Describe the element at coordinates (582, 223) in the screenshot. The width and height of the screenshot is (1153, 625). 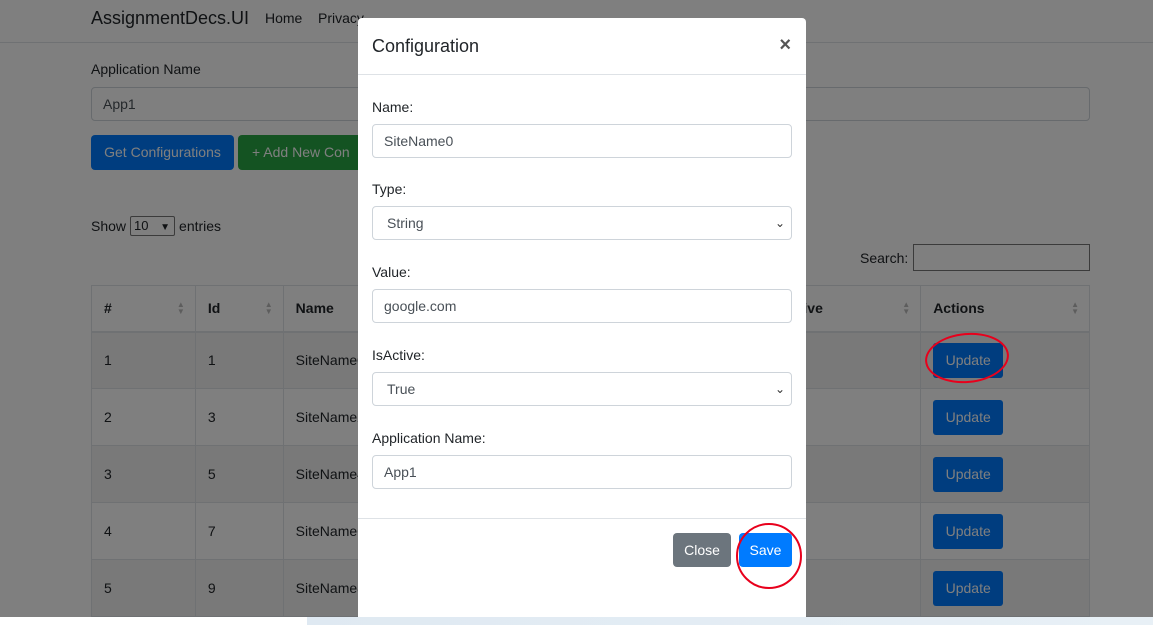
I see `type-select: String ⌄` at that location.